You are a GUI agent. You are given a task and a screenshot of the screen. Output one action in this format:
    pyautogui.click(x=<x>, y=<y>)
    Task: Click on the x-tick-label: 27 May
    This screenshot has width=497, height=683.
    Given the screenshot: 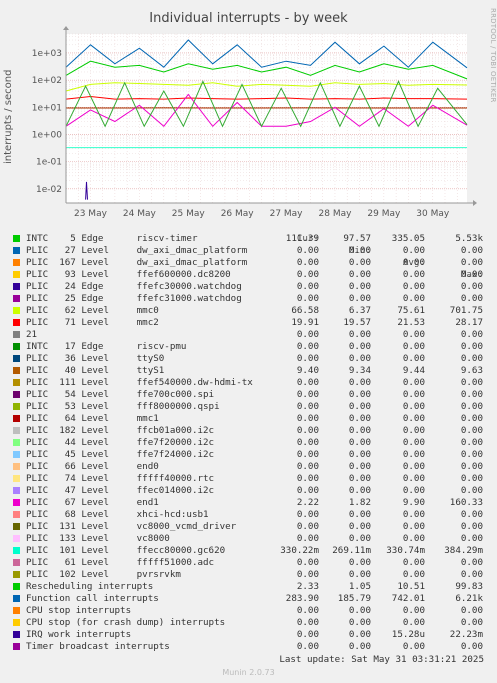 What is the action you would take?
    pyautogui.click(x=287, y=214)
    